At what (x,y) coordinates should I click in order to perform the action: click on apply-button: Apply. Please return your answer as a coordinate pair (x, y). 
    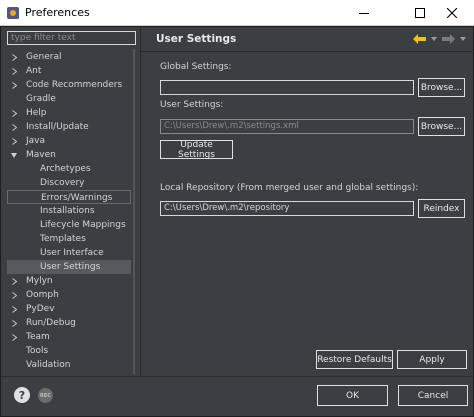
    Looking at the image, I should click on (432, 359).